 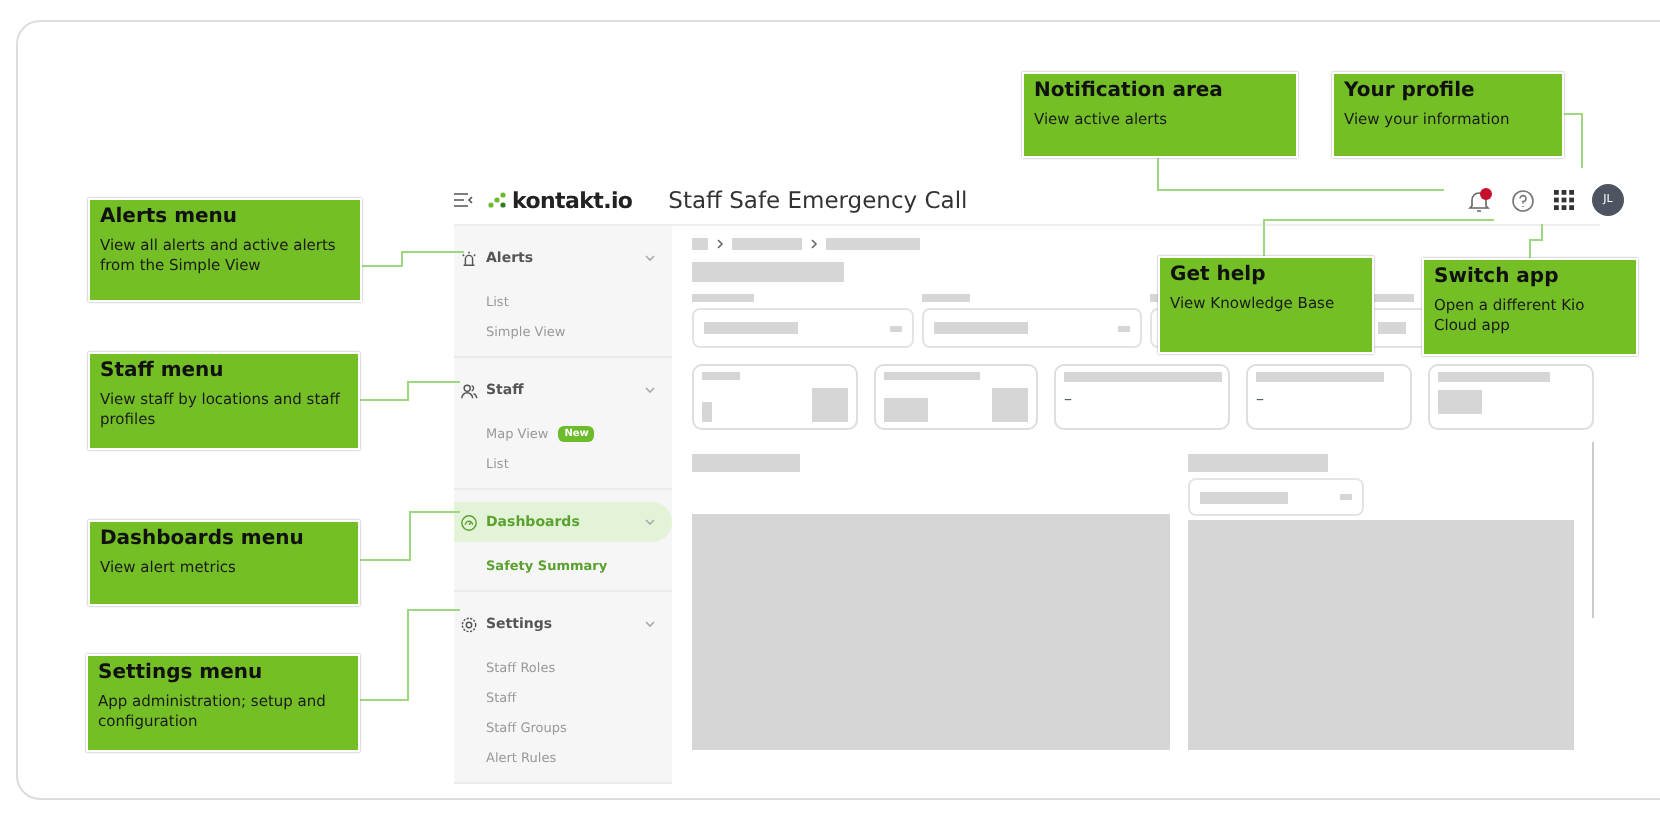 What do you see at coordinates (469, 390) in the screenshot?
I see `people-icon` at bounding box center [469, 390].